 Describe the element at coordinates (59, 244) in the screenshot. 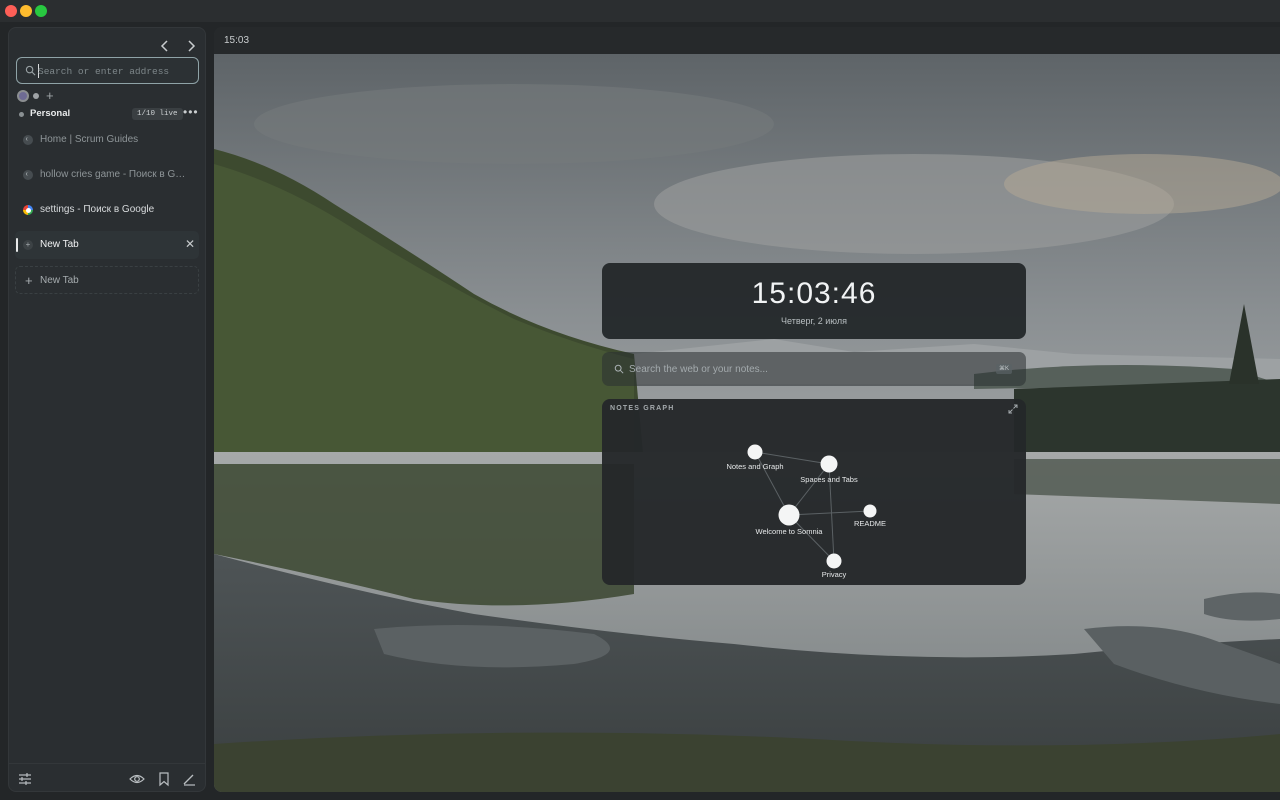

I see `tab-title: New Tab` at that location.